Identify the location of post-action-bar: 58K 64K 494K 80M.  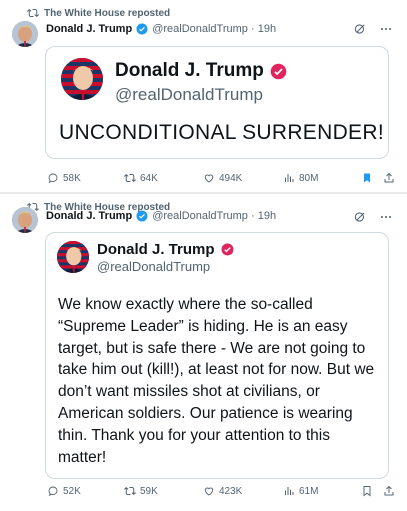
(222, 178).